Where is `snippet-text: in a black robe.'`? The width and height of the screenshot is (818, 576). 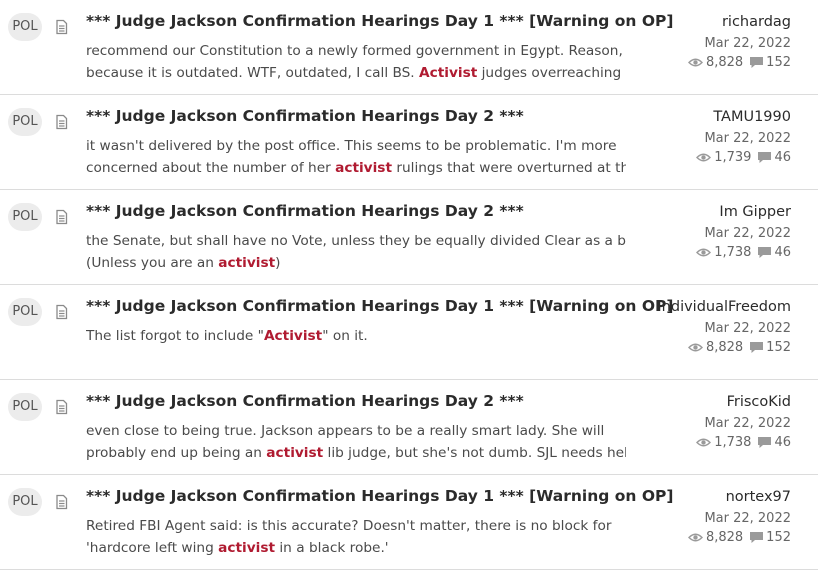
snippet-text: in a black robe.' is located at coordinates (332, 548).